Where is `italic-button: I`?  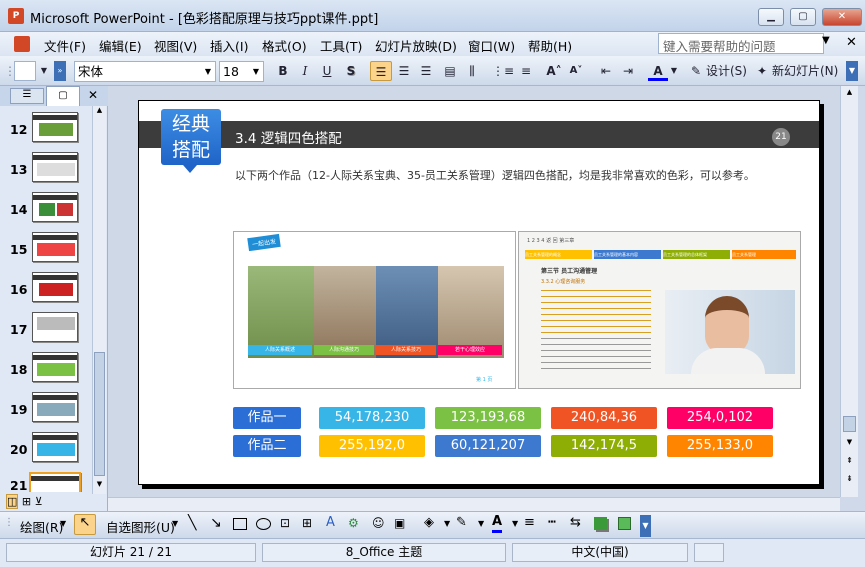
italic-button: I is located at coordinates (305, 71).